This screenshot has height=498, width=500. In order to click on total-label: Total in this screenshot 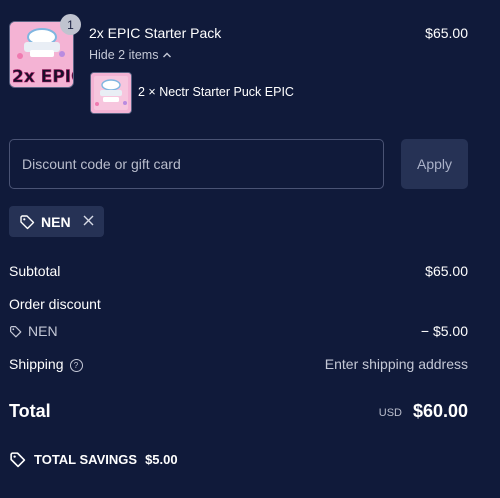, I will do `click(30, 411)`.